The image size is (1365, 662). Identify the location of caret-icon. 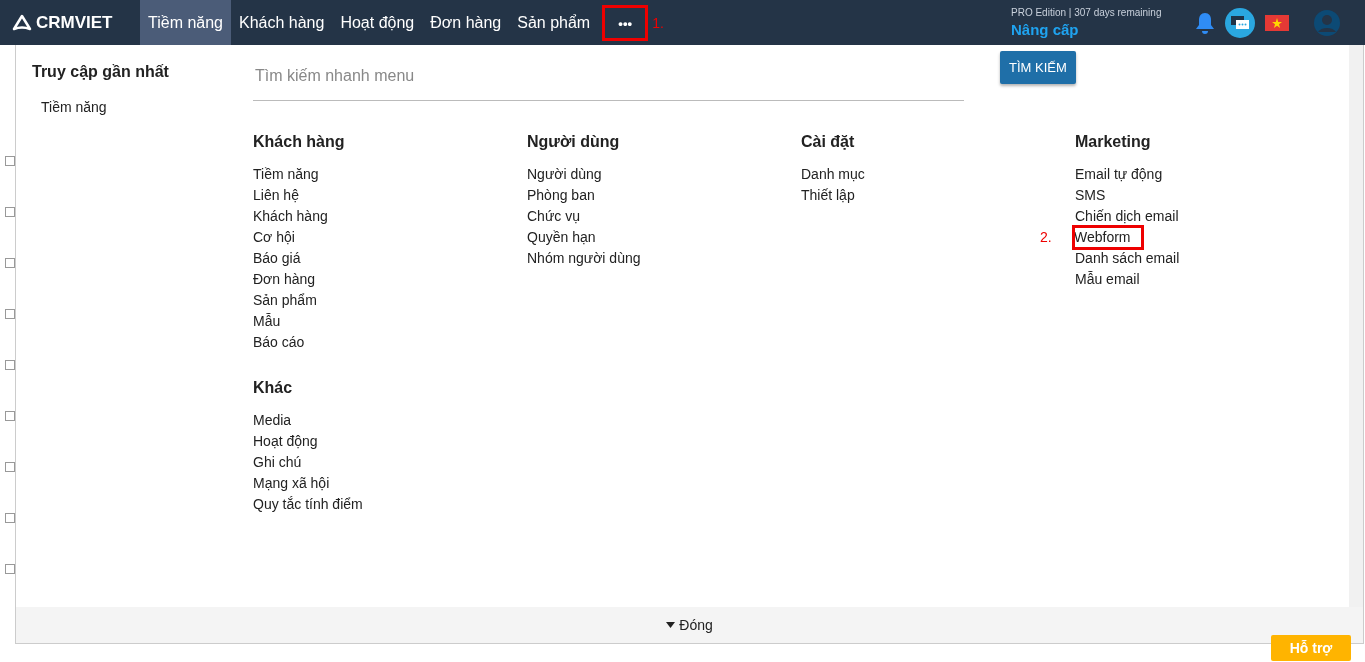
(671, 625).